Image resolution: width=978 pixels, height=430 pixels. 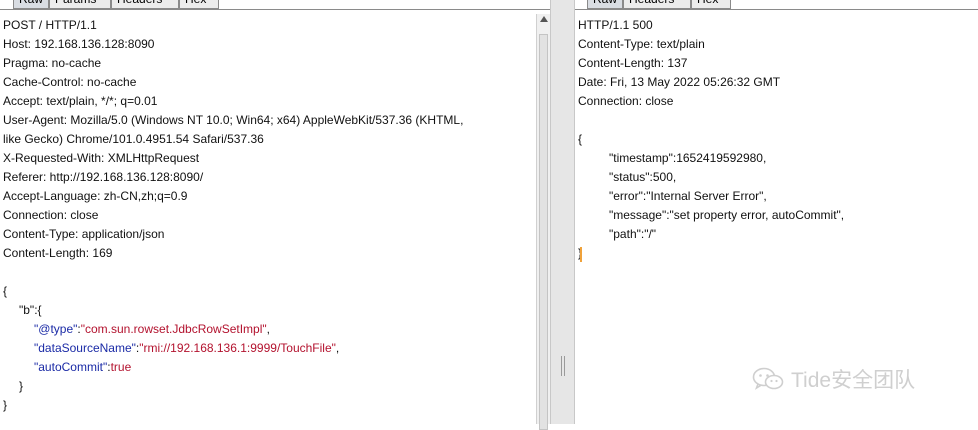 I want to click on json-inner-close: }, so click(x=21, y=386).